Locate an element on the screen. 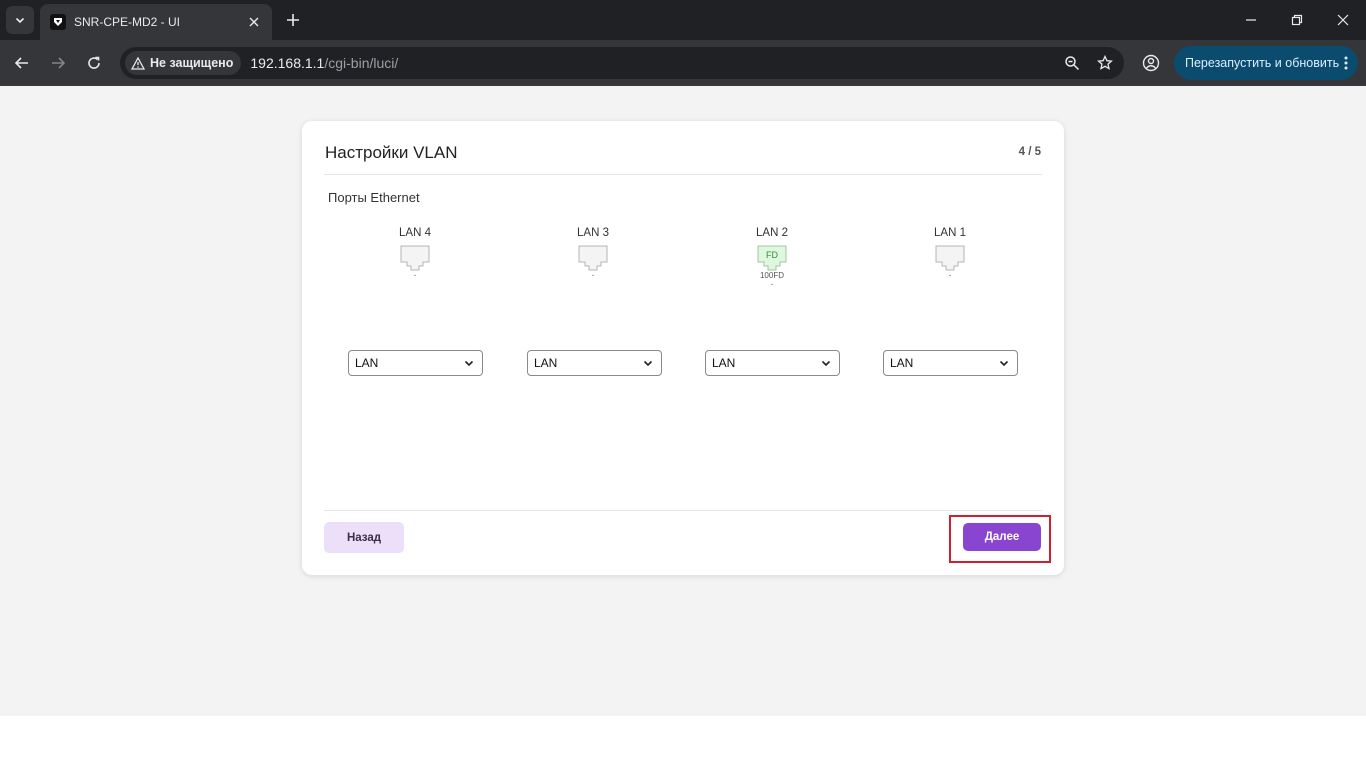  vlan-select-lan3: LAN is located at coordinates (594, 363).